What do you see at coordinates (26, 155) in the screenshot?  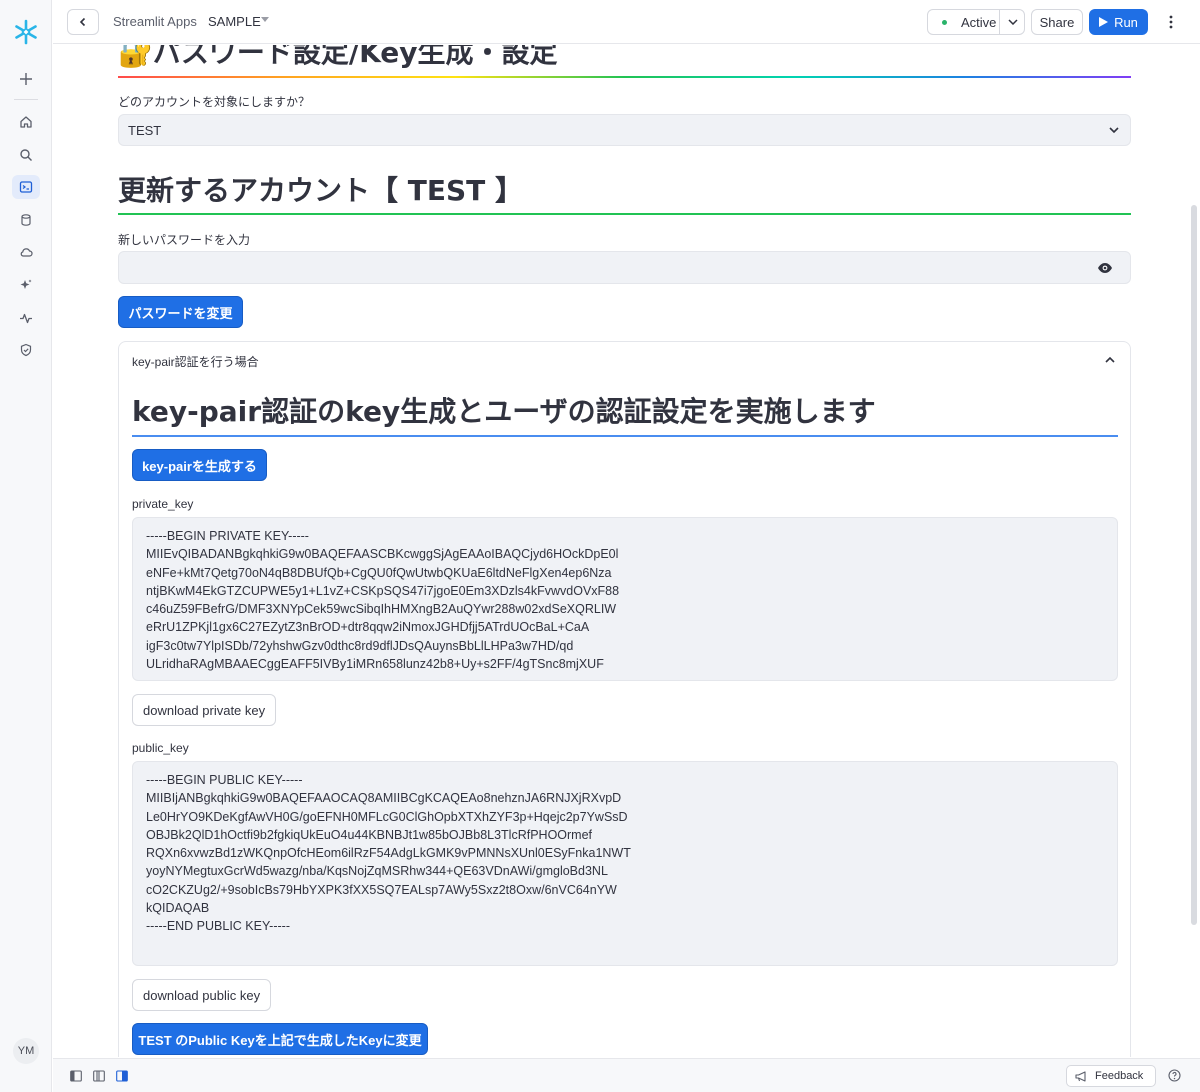 I see `search-icon` at bounding box center [26, 155].